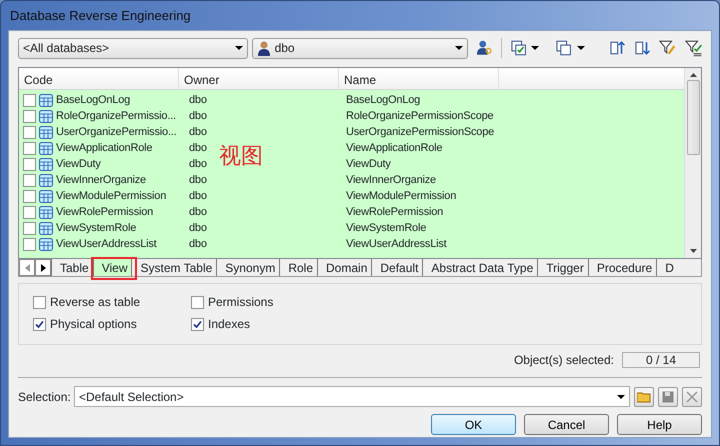 The image size is (720, 446). I want to click on save-icon, so click(668, 396).